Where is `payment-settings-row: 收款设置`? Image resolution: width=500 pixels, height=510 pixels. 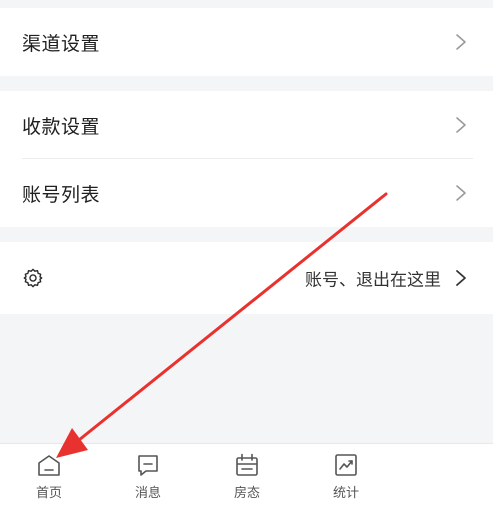 payment-settings-row: 收款设置 is located at coordinates (246, 125).